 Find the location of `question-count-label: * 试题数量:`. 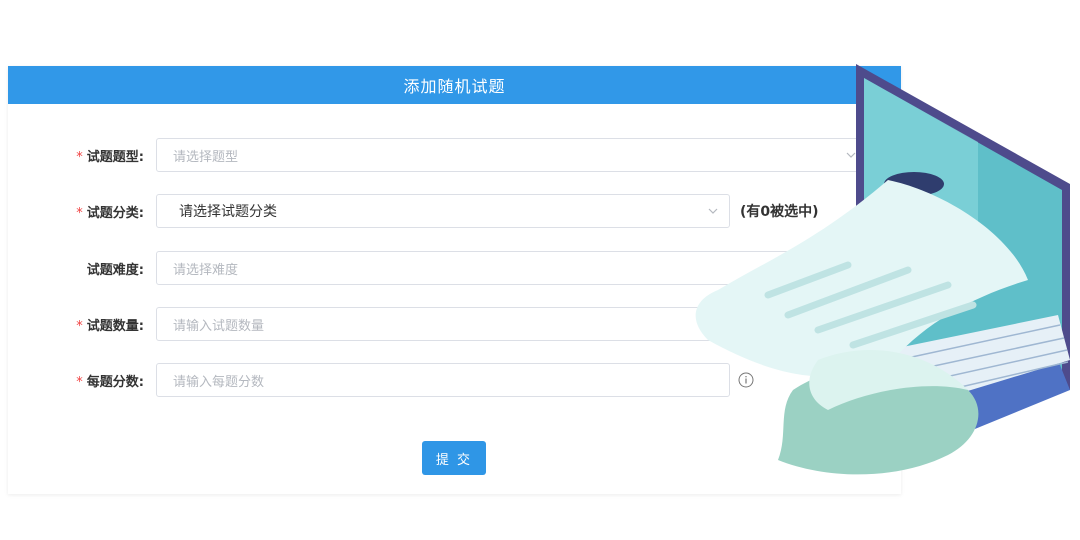

question-count-label: * 试题数量: is located at coordinates (110, 326).